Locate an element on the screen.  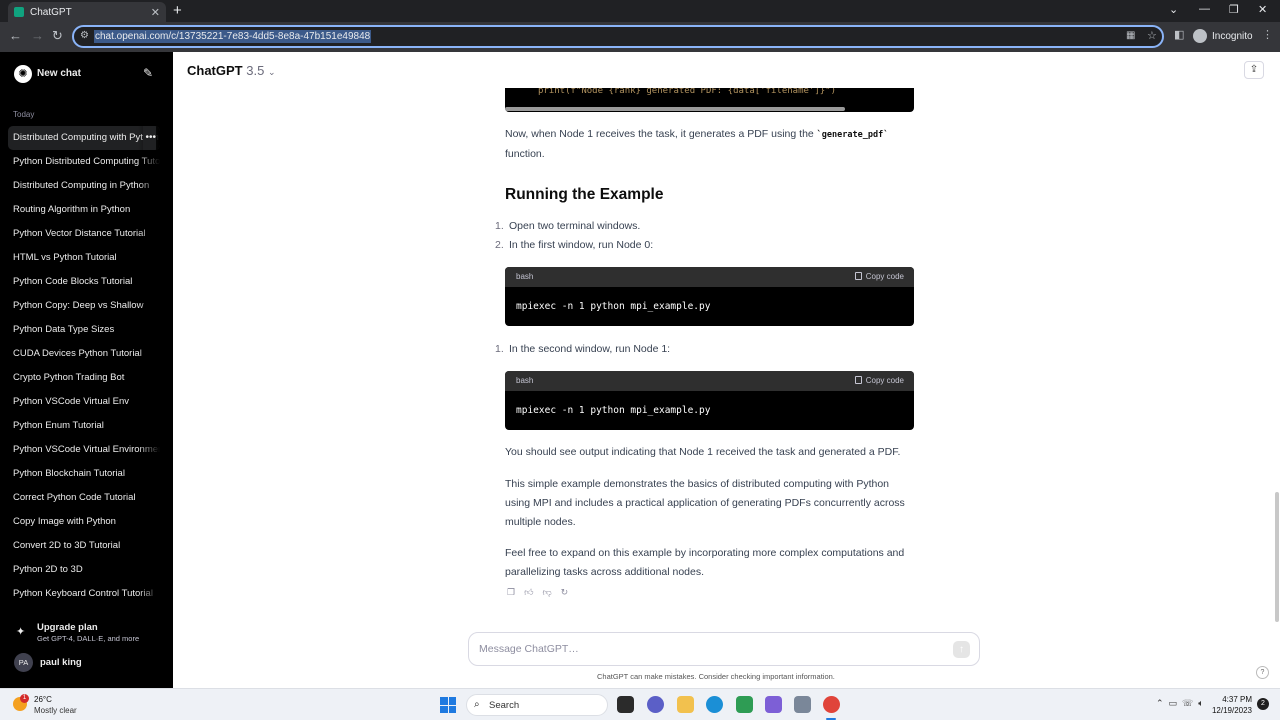
site-info-icon: ⚙ is located at coordinates (84, 35).